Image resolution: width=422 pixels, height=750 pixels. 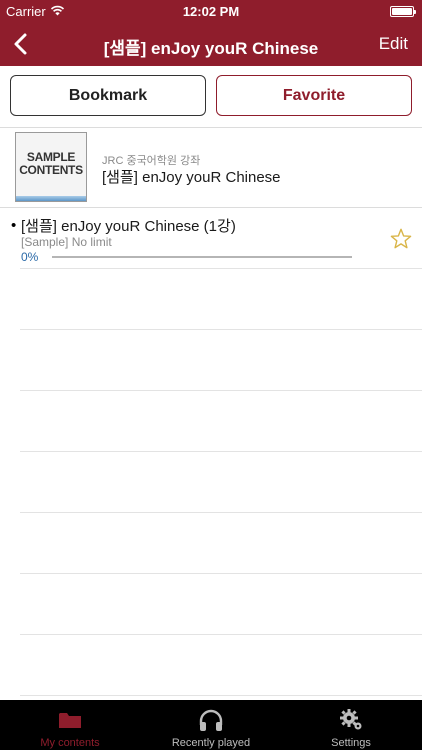 What do you see at coordinates (211, 48) in the screenshot?
I see `page-title: [샘플] enJoy youR Chinese` at bounding box center [211, 48].